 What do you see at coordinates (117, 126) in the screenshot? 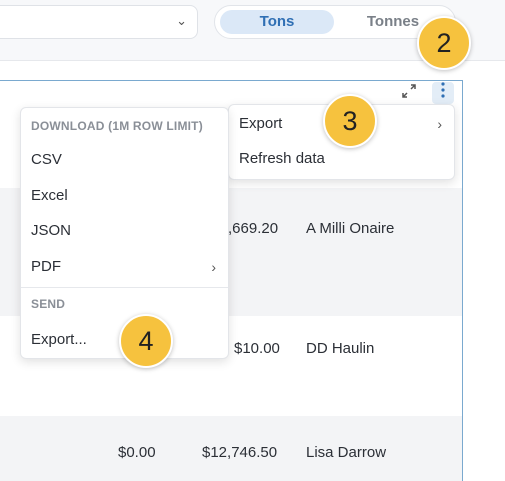
I see `download-section-header: DOWNLOAD (1M ROW LIMIT)` at bounding box center [117, 126].